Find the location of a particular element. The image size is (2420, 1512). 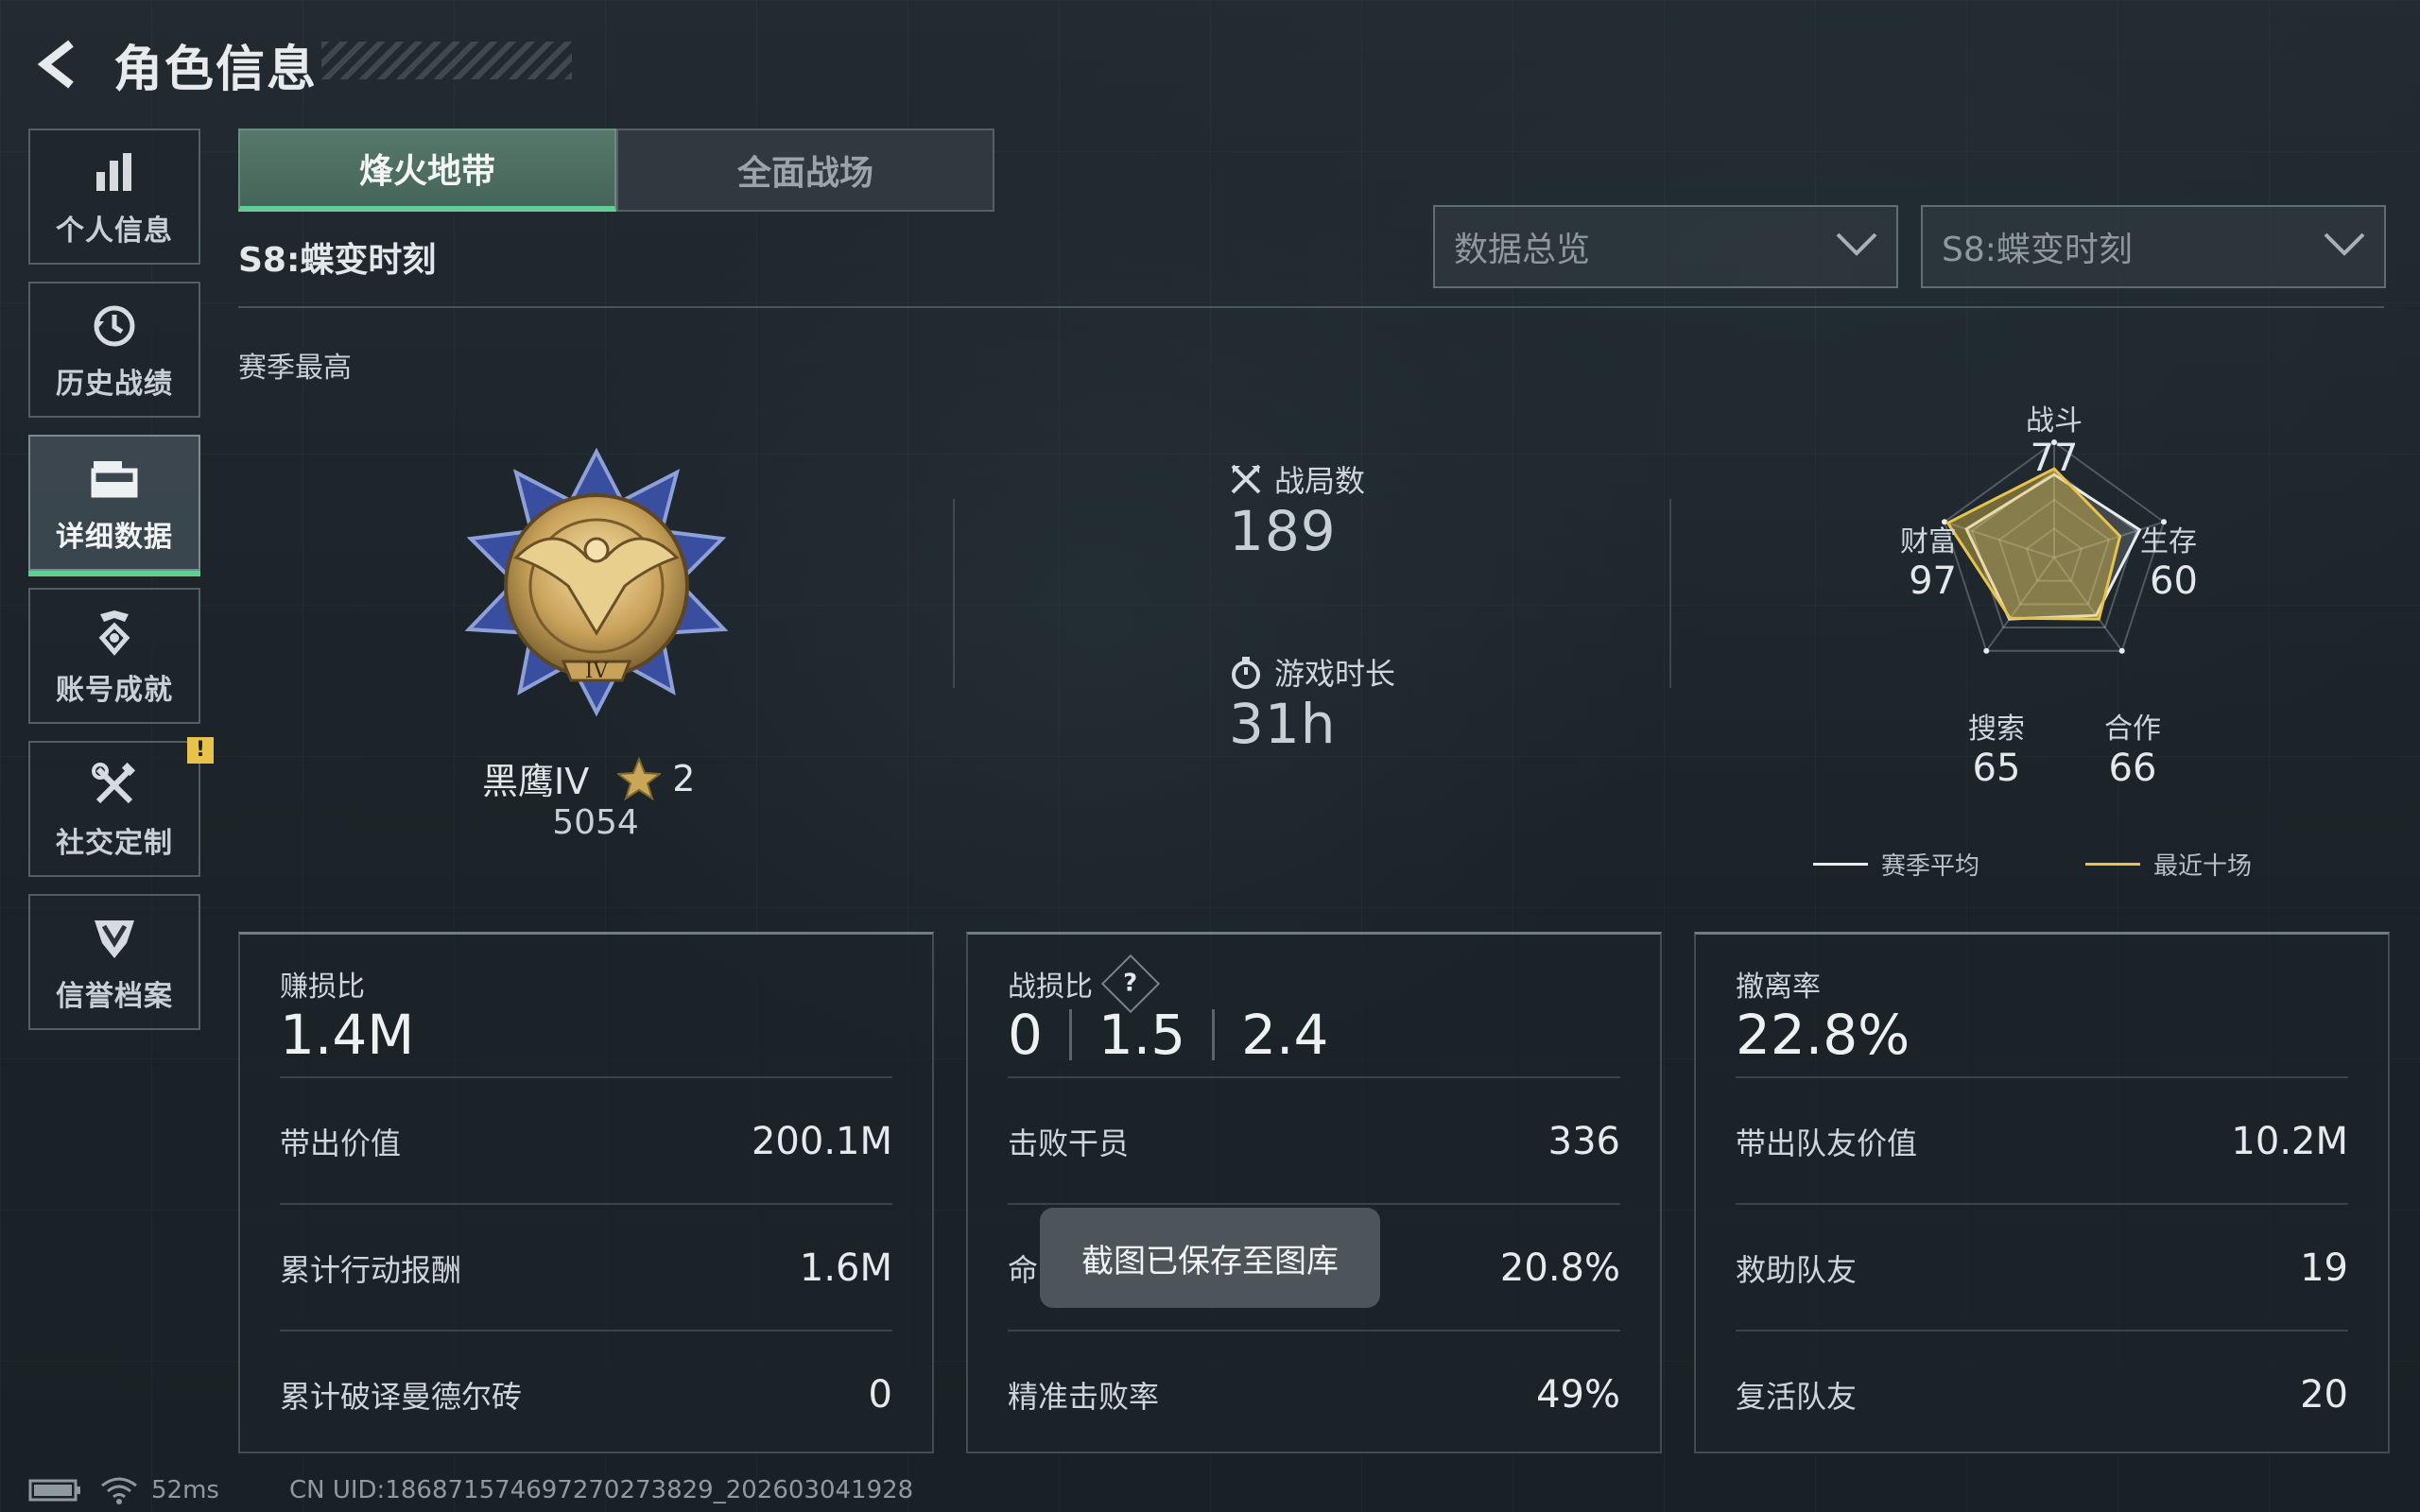

table-row: 救助队友 19 is located at coordinates (2042, 1267).